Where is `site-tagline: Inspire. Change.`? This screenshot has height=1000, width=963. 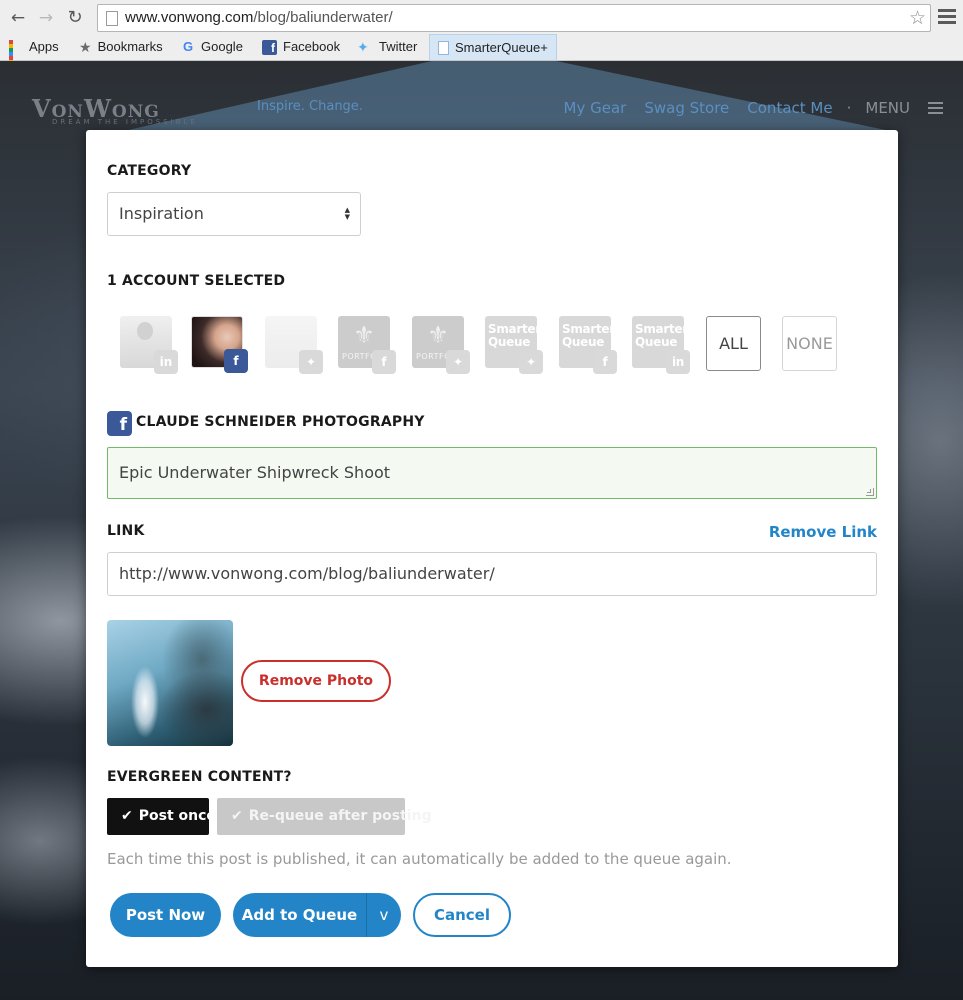
site-tagline: Inspire. Change. is located at coordinates (310, 106).